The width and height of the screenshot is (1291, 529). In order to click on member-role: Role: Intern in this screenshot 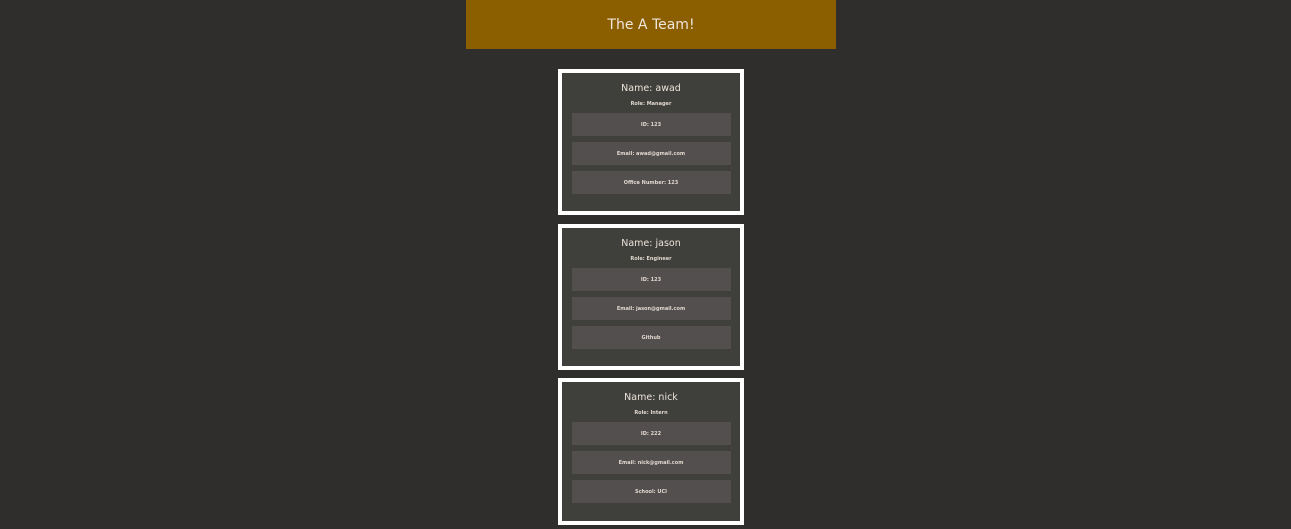, I will do `click(651, 413)`.